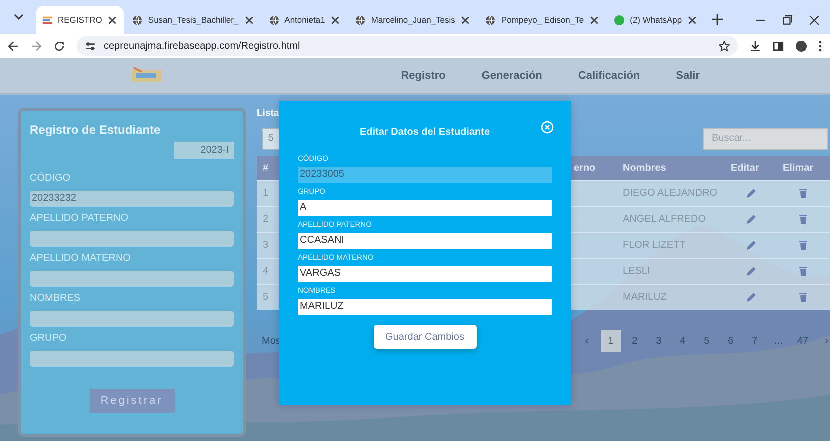 Image resolution: width=830 pixels, height=441 pixels. Describe the element at coordinates (755, 46) in the screenshot. I see `download-icon` at that location.